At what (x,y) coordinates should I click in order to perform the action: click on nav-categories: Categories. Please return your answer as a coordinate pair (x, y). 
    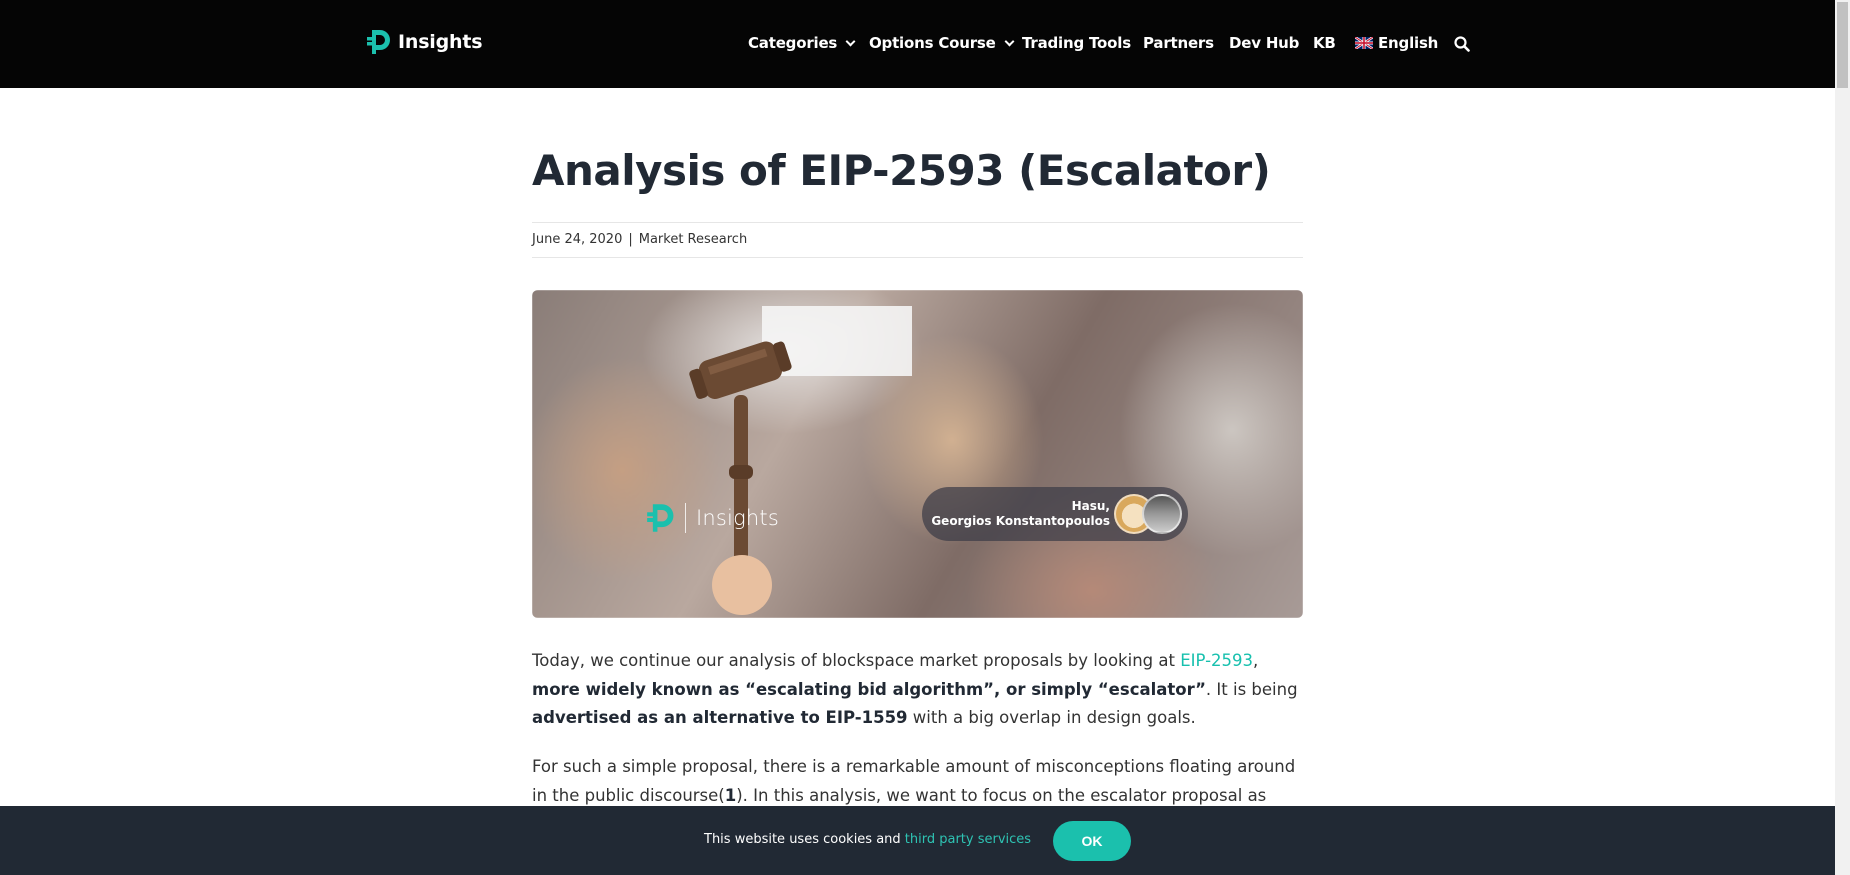
    Looking at the image, I should click on (802, 43).